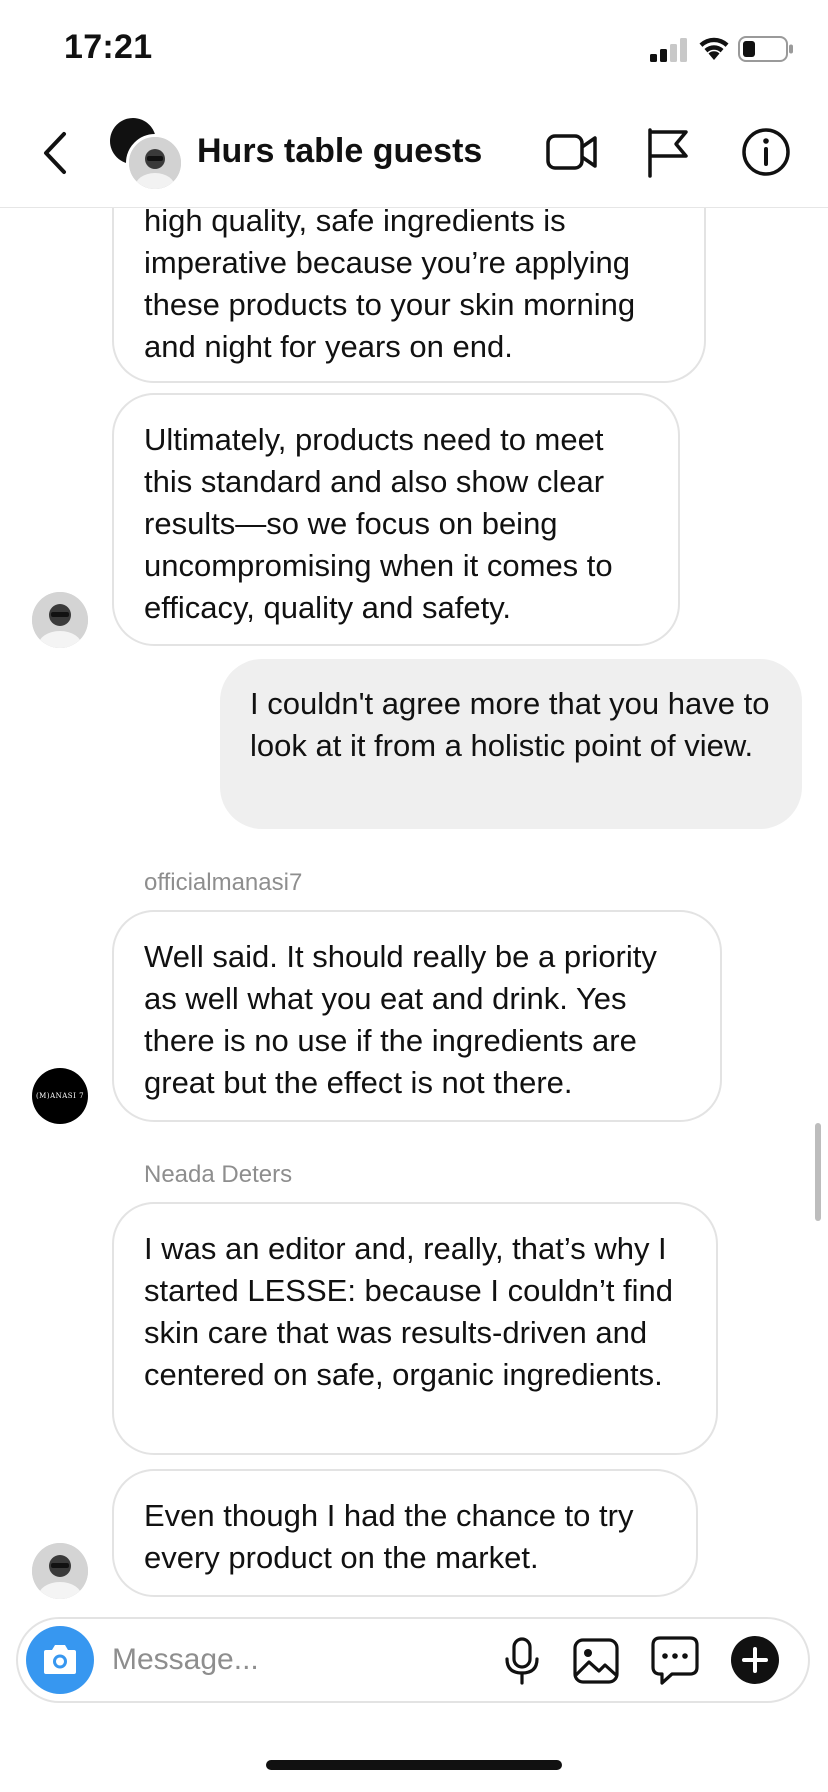 This screenshot has height=1792, width=828. I want to click on status-bar: 17:21, so click(414, 50).